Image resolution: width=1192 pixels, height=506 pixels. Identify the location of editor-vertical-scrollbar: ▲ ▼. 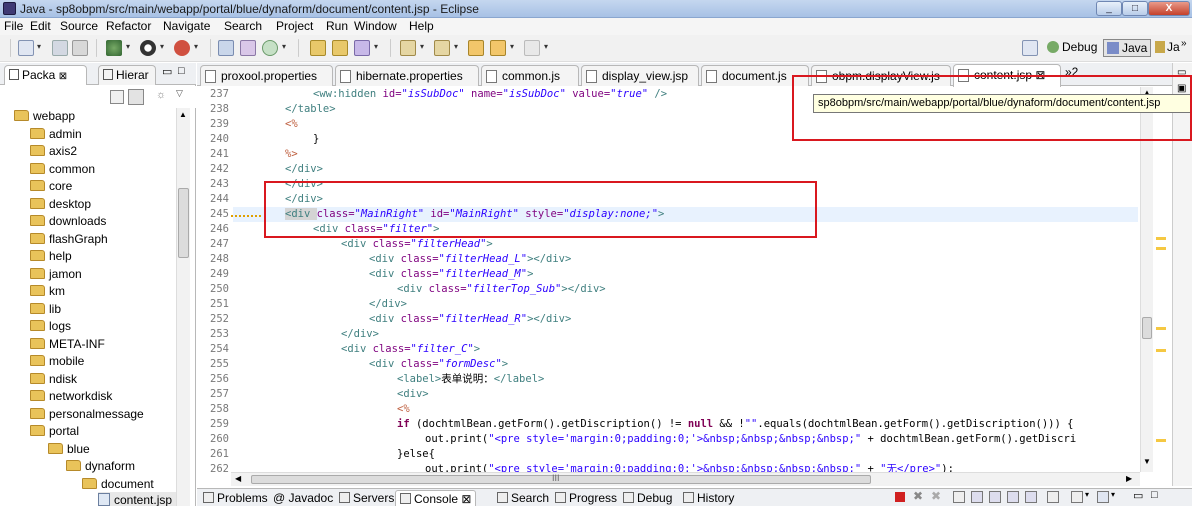
(1146, 279).